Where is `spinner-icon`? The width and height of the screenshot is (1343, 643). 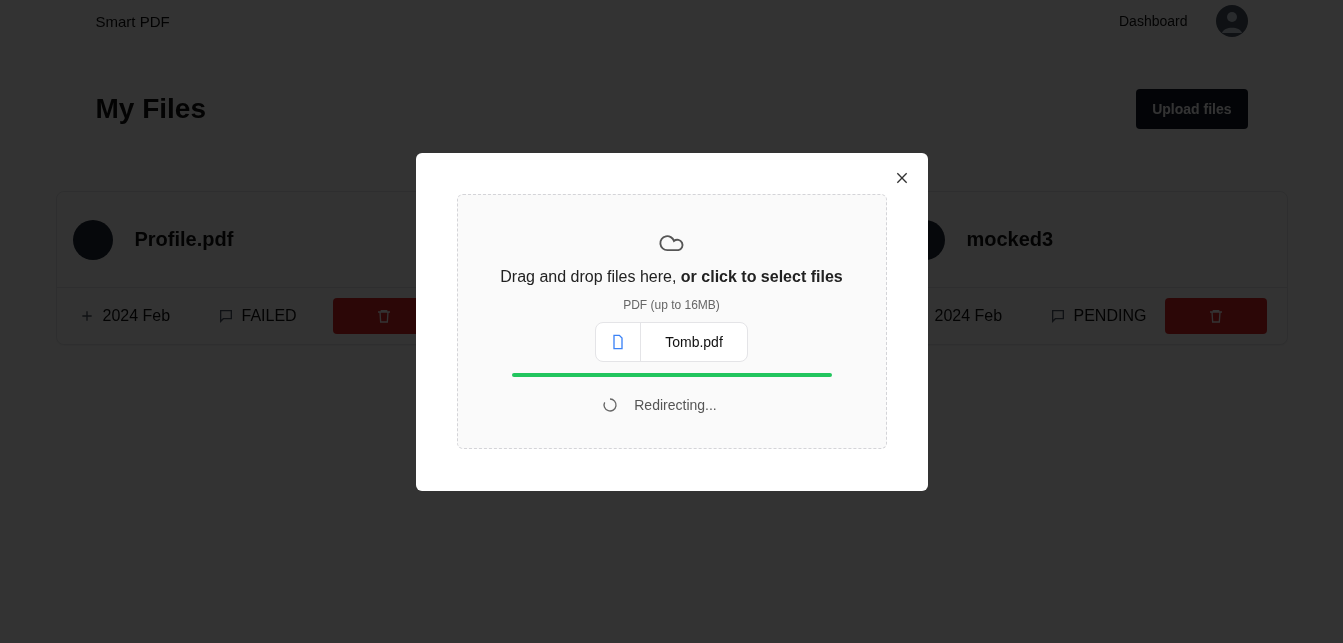 spinner-icon is located at coordinates (610, 404).